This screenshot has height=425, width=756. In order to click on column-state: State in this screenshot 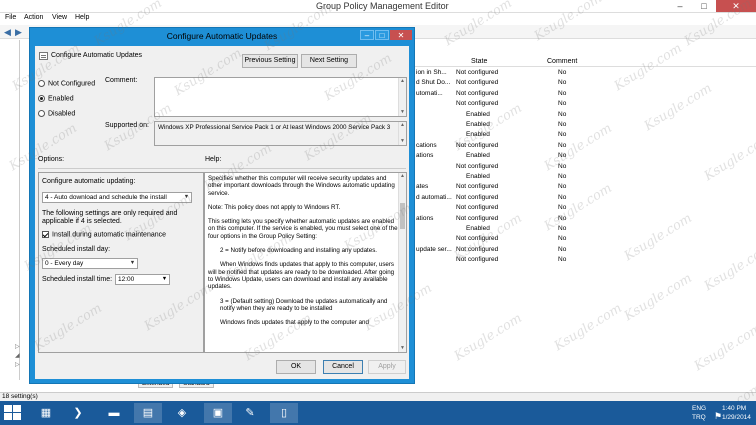, I will do `click(479, 61)`.